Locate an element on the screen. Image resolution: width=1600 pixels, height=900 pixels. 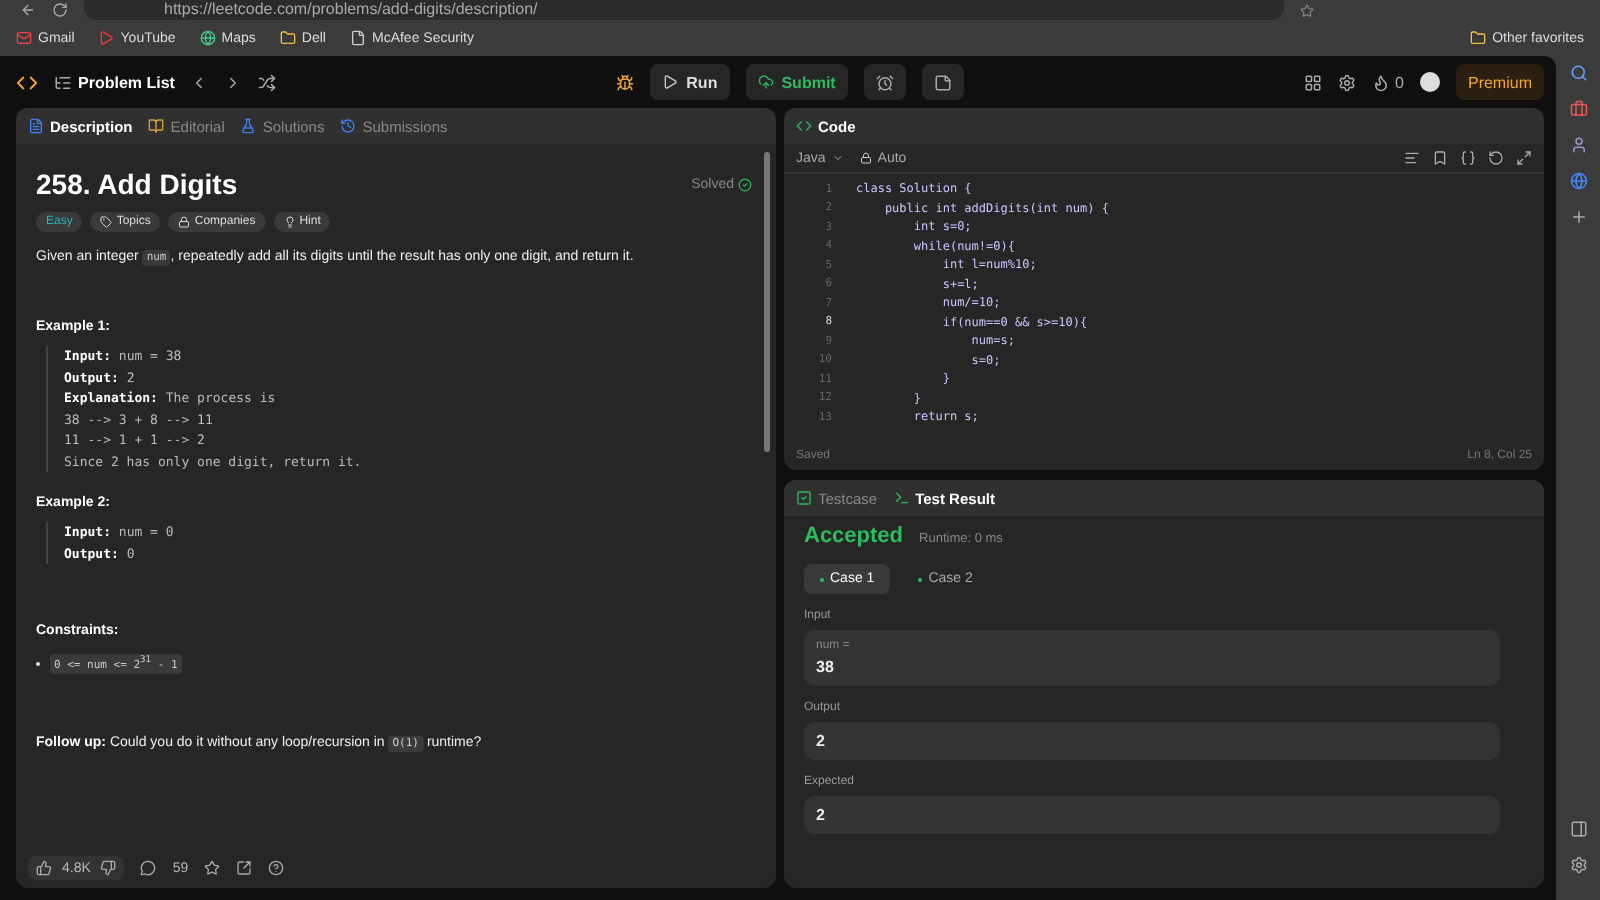
braces-icon is located at coordinates (1468, 158).